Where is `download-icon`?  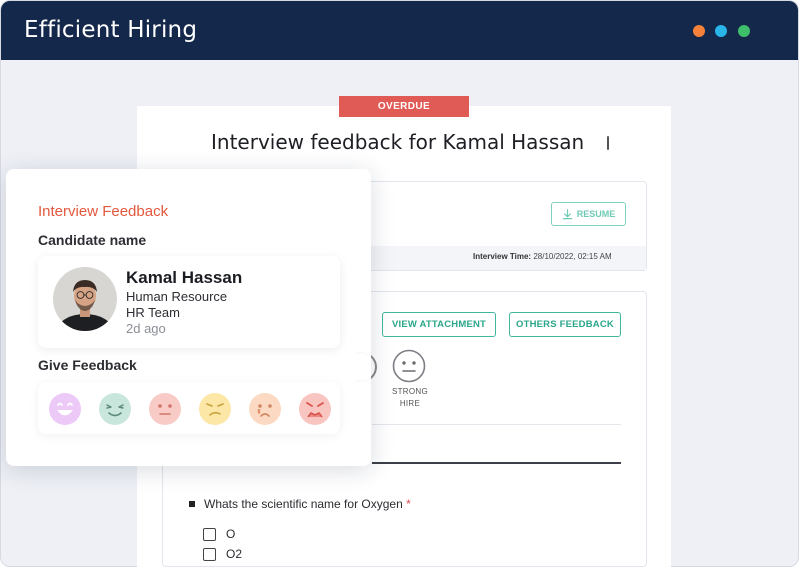
download-icon is located at coordinates (567, 213).